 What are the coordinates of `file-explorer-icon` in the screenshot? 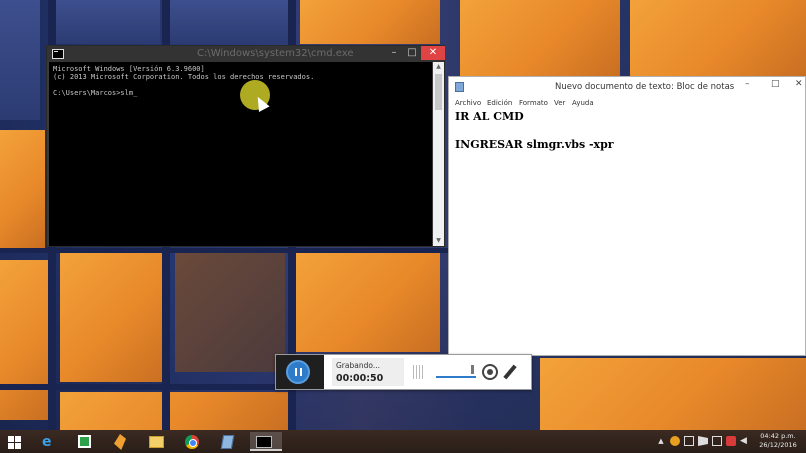 It's located at (156, 442).